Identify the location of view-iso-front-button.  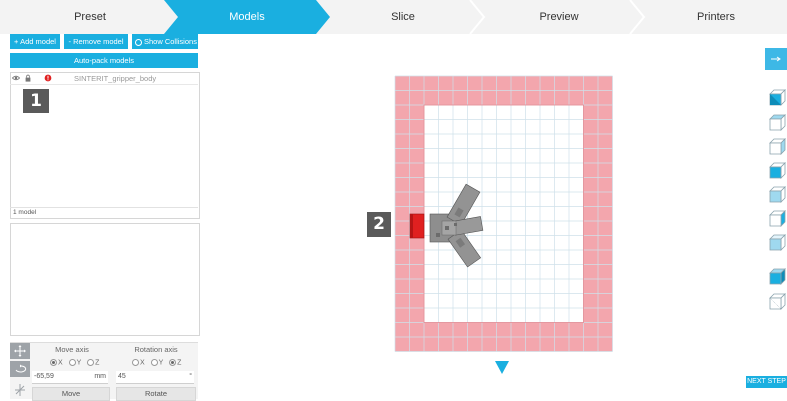
(777, 97).